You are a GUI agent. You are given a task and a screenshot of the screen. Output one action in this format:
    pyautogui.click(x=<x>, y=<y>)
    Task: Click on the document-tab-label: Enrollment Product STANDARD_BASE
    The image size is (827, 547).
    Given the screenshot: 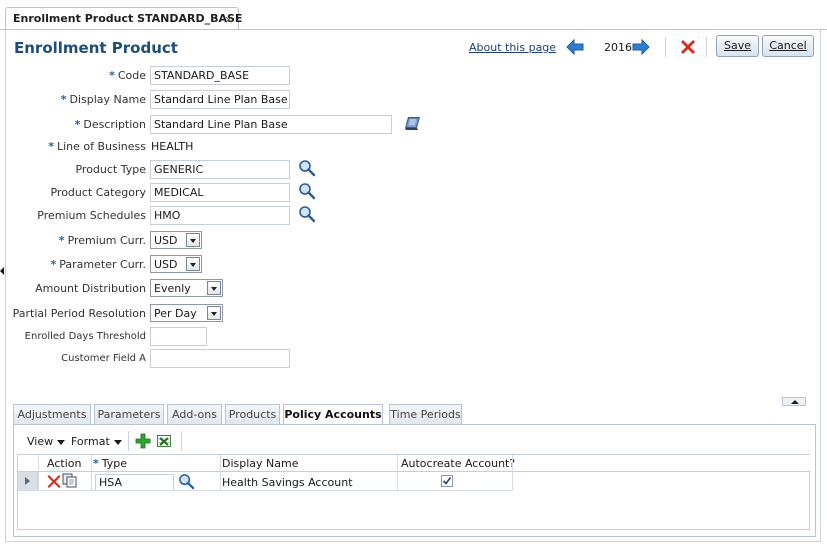 What is the action you would take?
    pyautogui.click(x=128, y=18)
    